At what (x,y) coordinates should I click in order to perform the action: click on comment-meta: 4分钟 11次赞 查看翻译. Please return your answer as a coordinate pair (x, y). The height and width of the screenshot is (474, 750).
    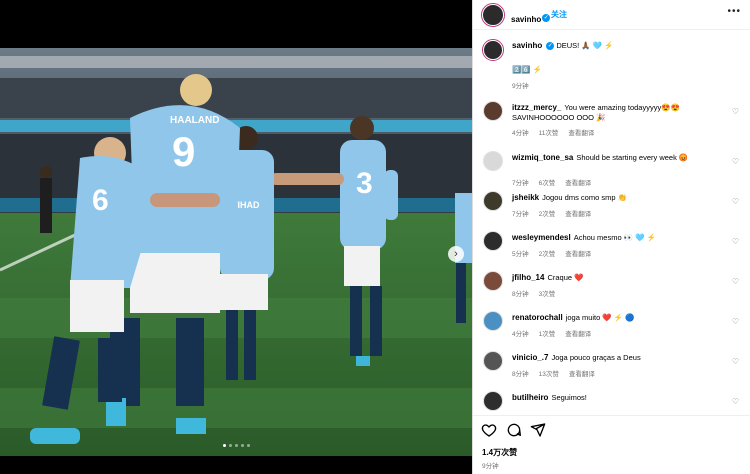
    Looking at the image, I should click on (558, 132).